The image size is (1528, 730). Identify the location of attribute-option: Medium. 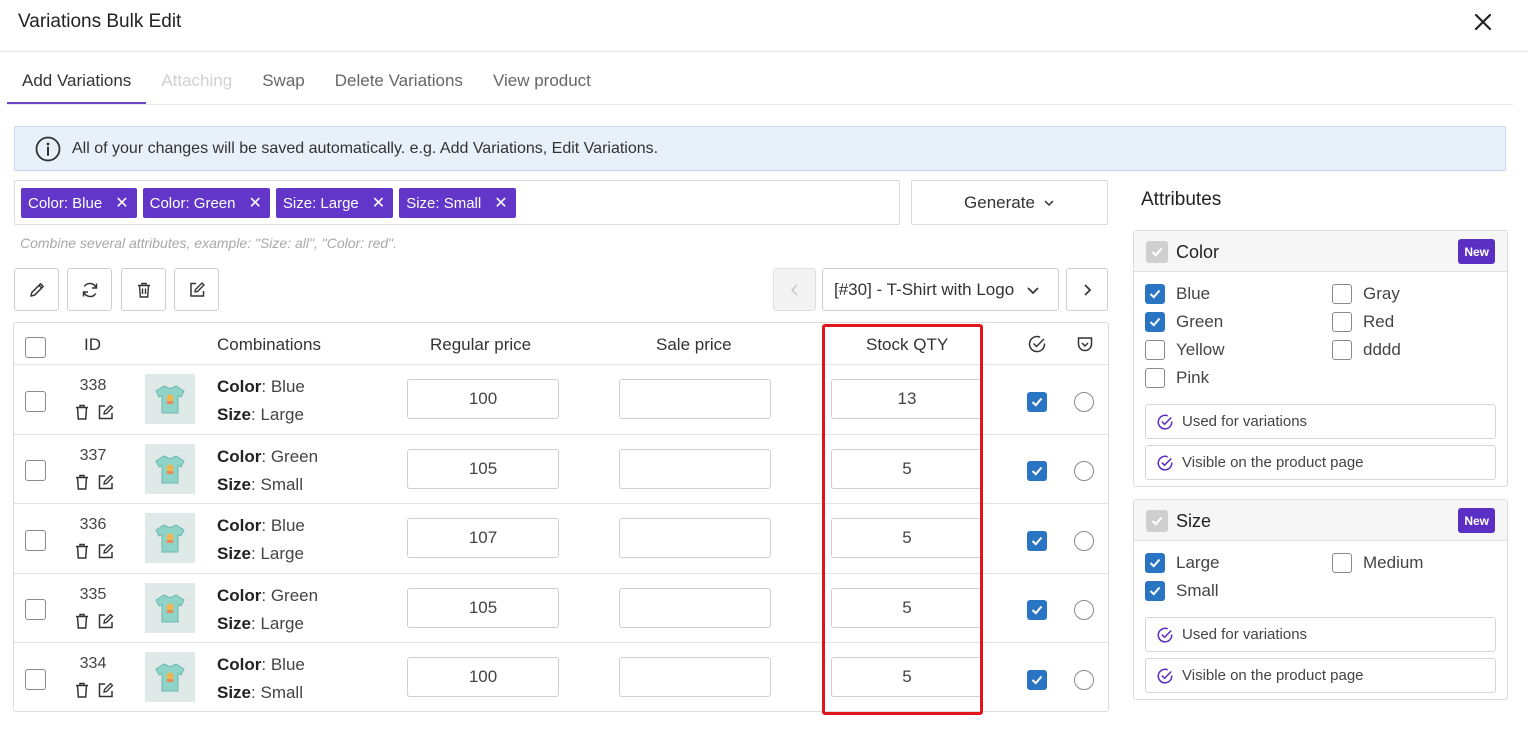
(1377, 563).